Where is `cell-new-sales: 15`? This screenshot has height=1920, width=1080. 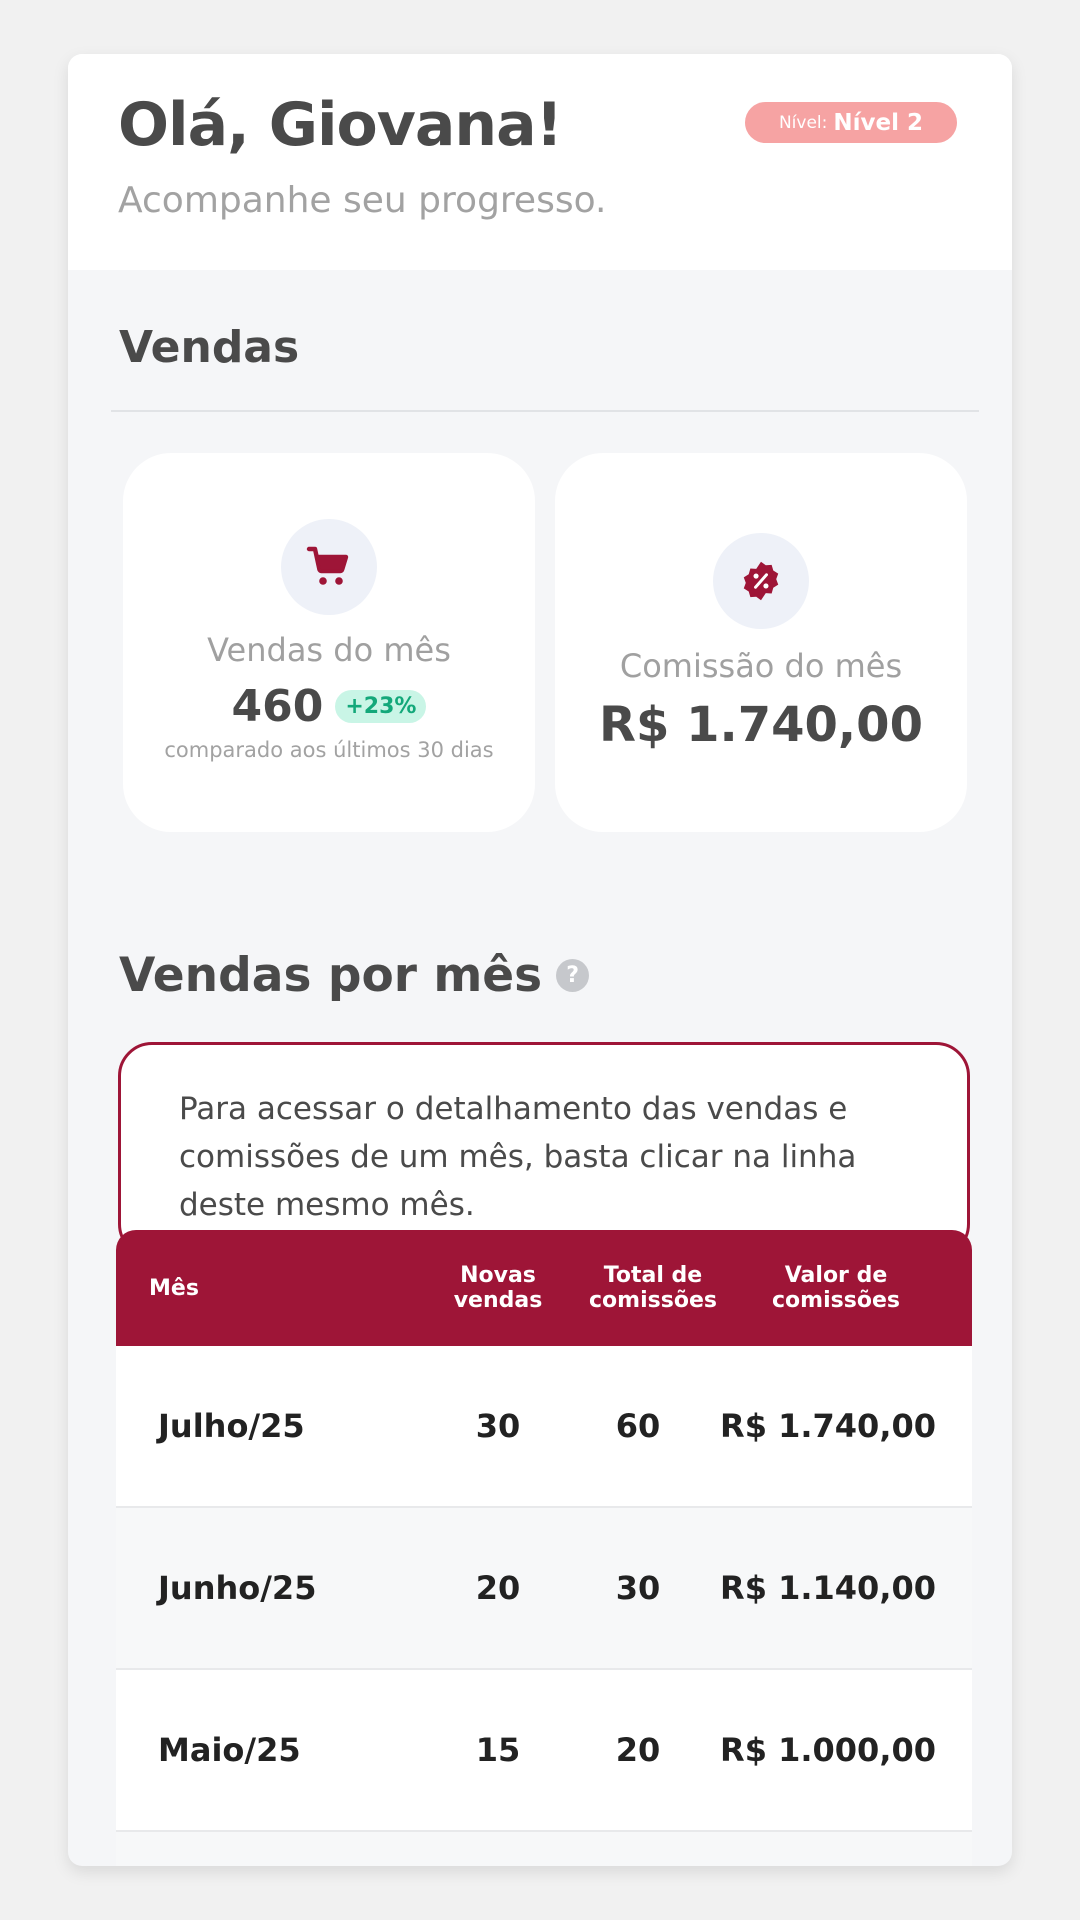
cell-new-sales: 15 is located at coordinates (498, 1750).